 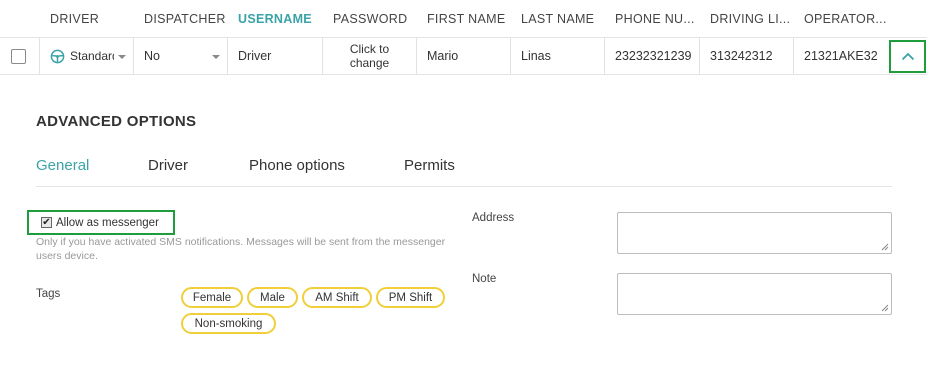 I want to click on note-label: Note, so click(x=484, y=279).